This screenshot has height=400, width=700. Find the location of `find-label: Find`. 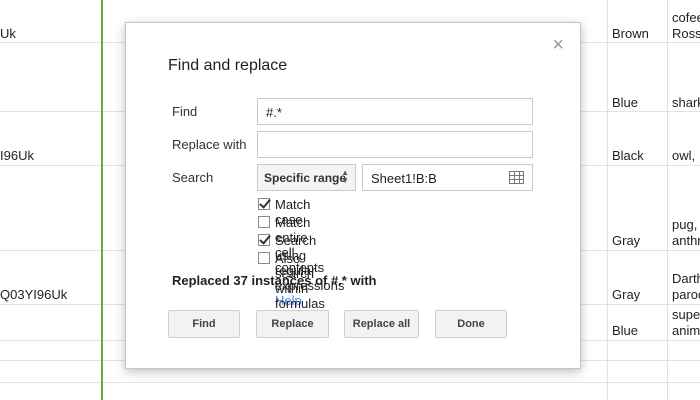

find-label: Find is located at coordinates (185, 111).